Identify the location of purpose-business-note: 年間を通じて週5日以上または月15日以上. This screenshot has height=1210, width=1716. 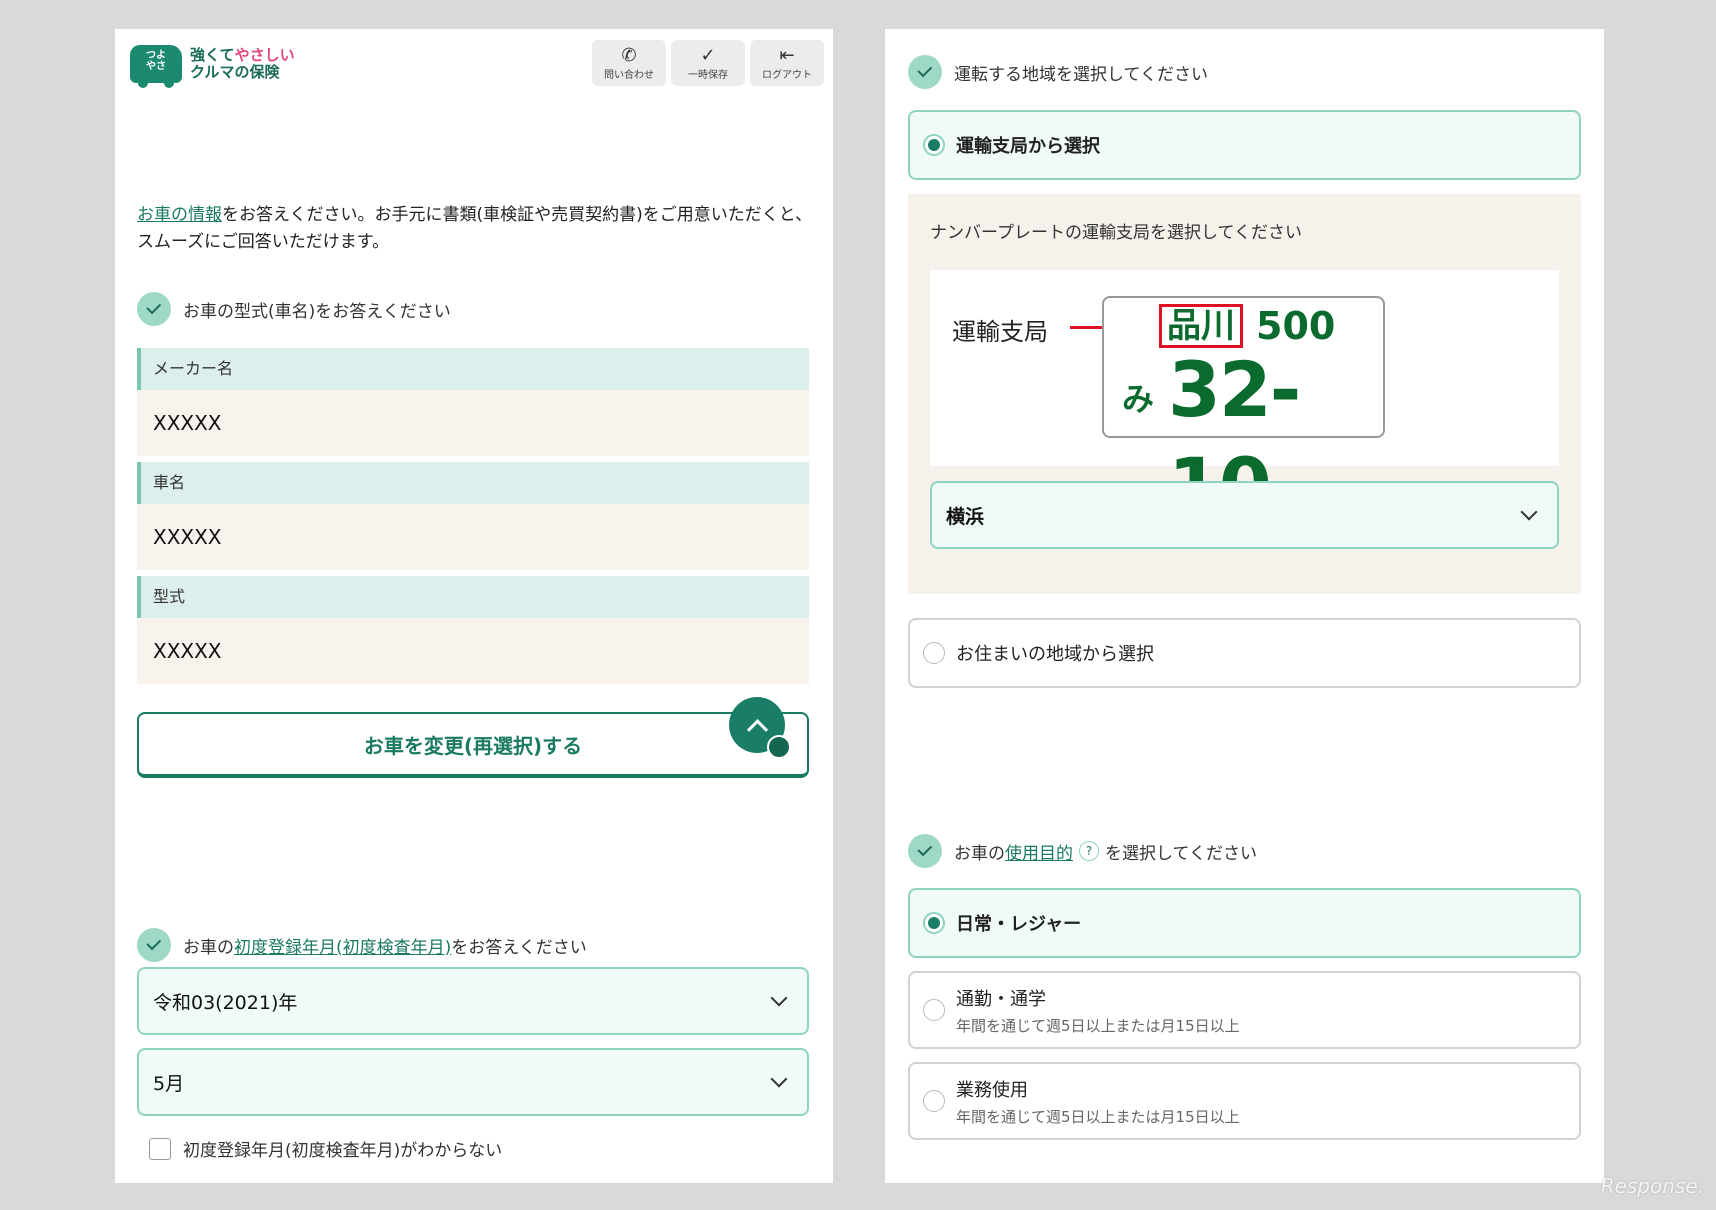
(1098, 1116).